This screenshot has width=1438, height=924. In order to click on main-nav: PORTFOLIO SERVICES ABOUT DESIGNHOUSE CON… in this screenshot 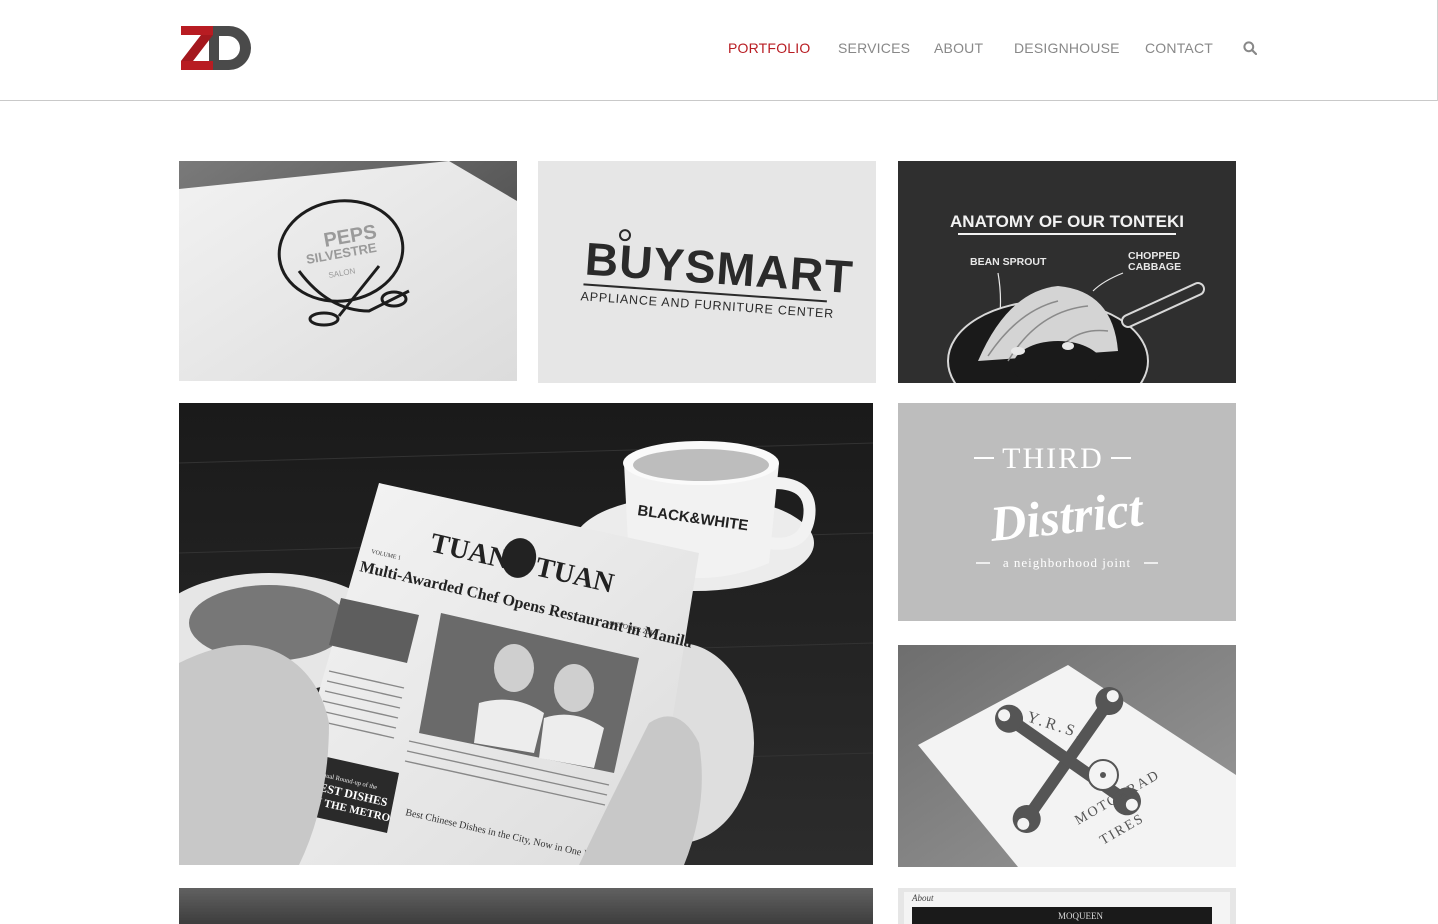, I will do `click(719, 48)`.